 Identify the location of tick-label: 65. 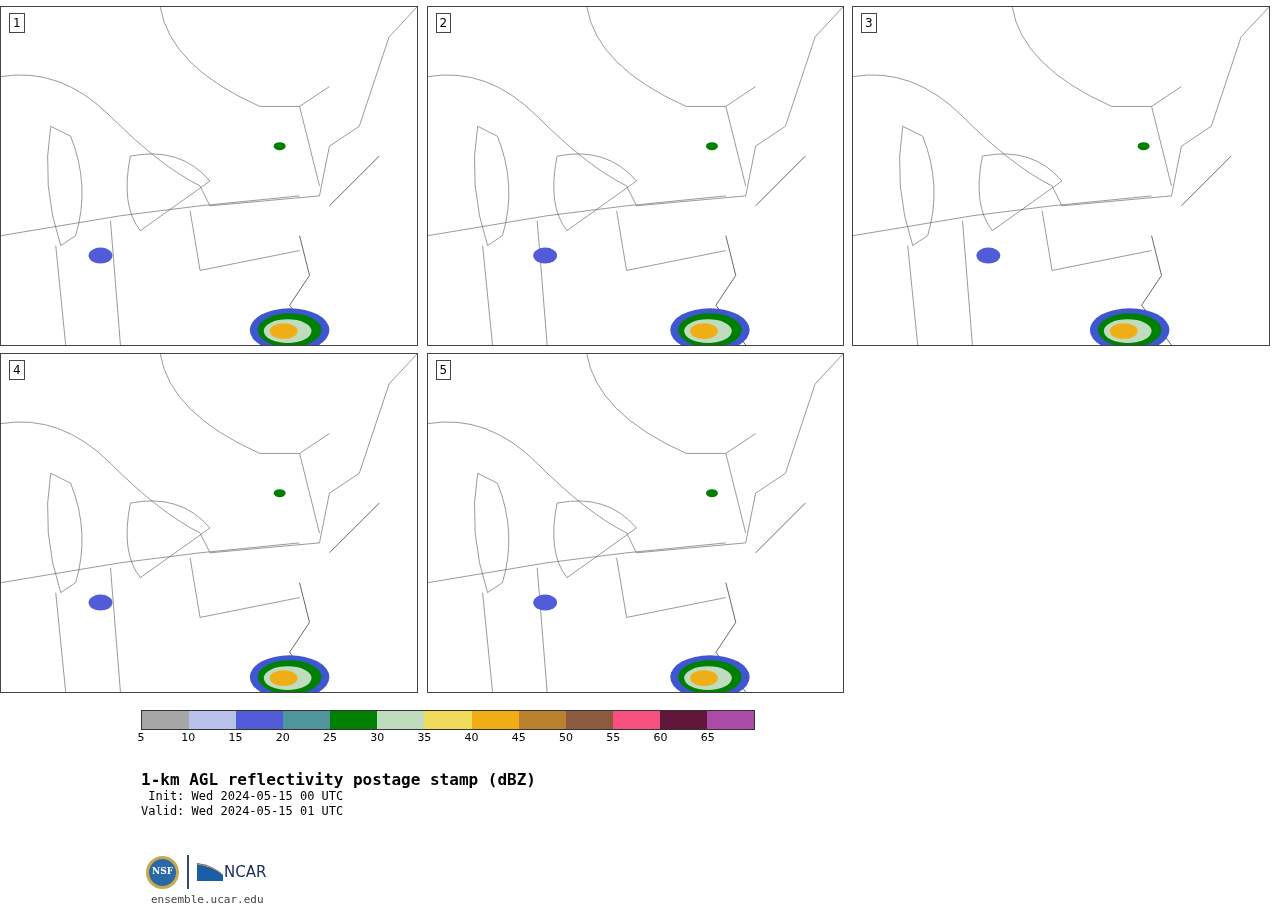
(707, 738).